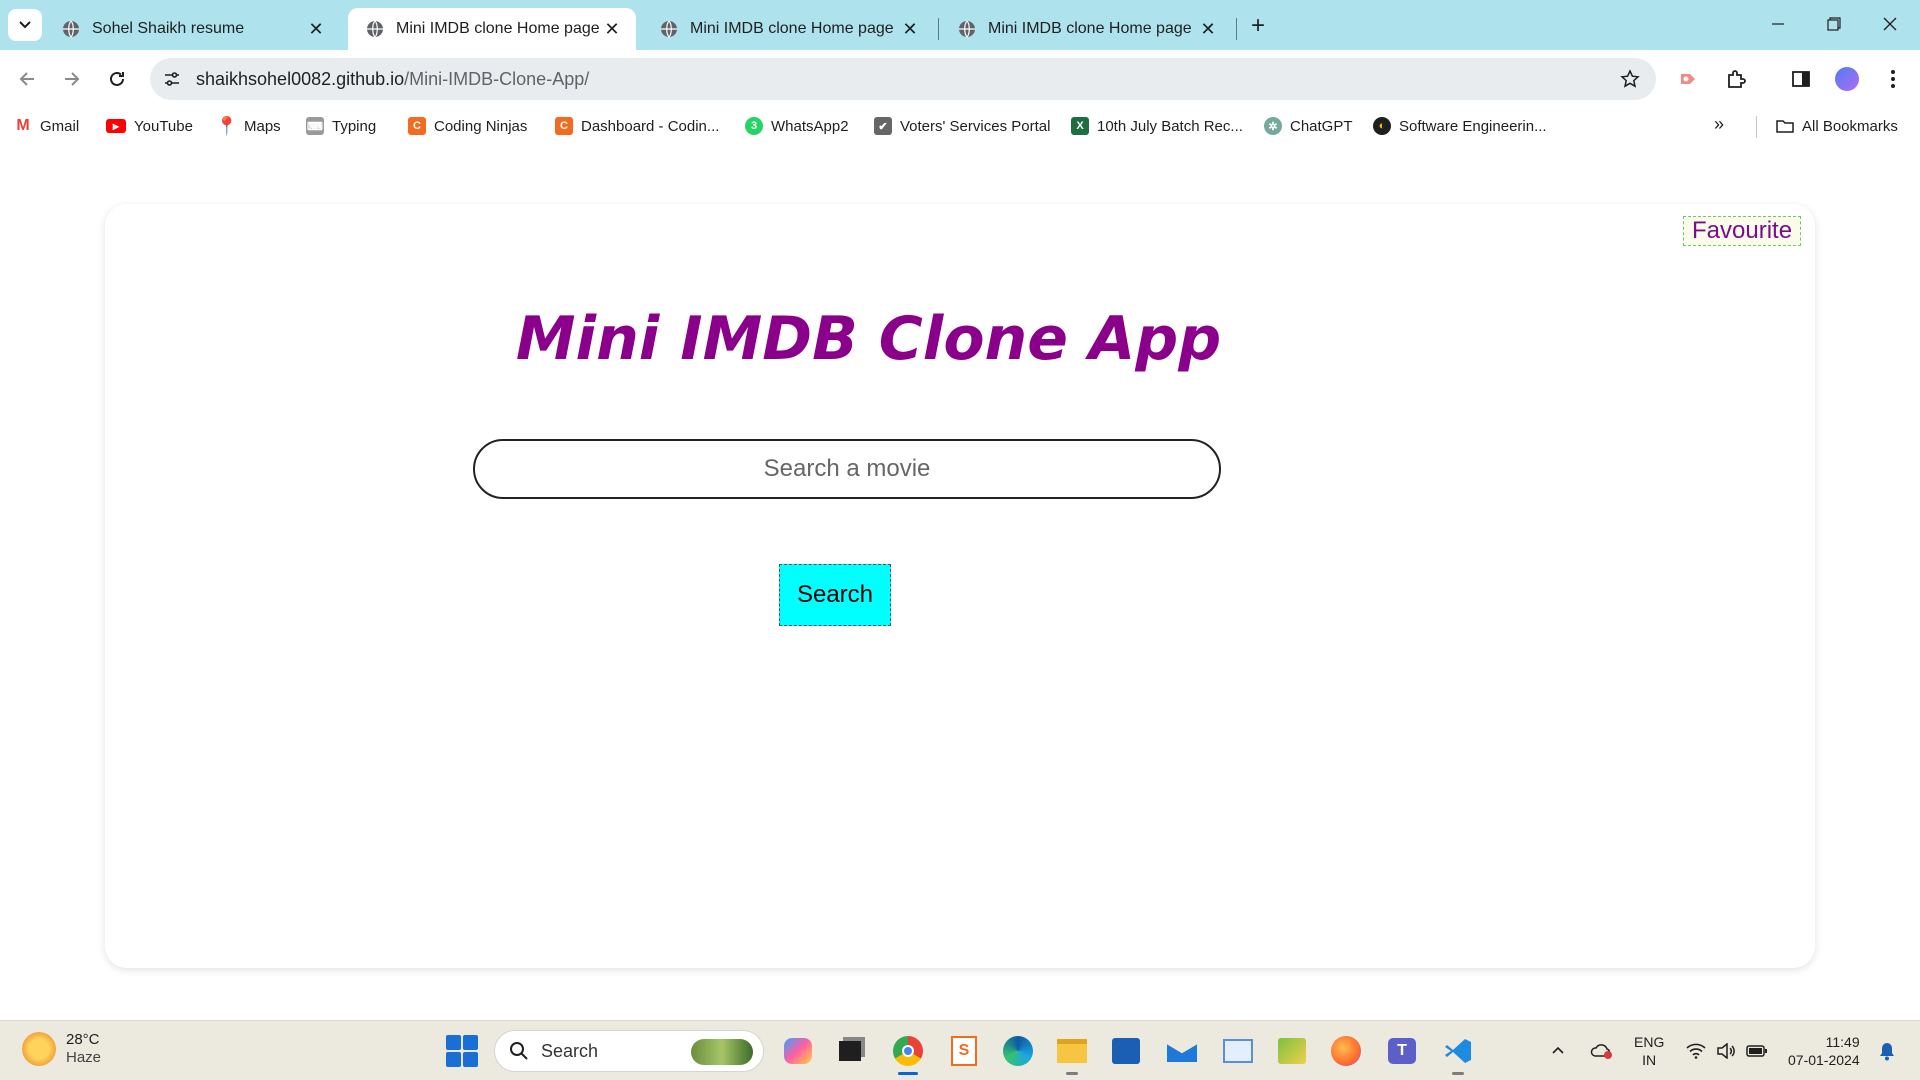  Describe the element at coordinates (847, 469) in the screenshot. I see `movie-search-input` at that location.